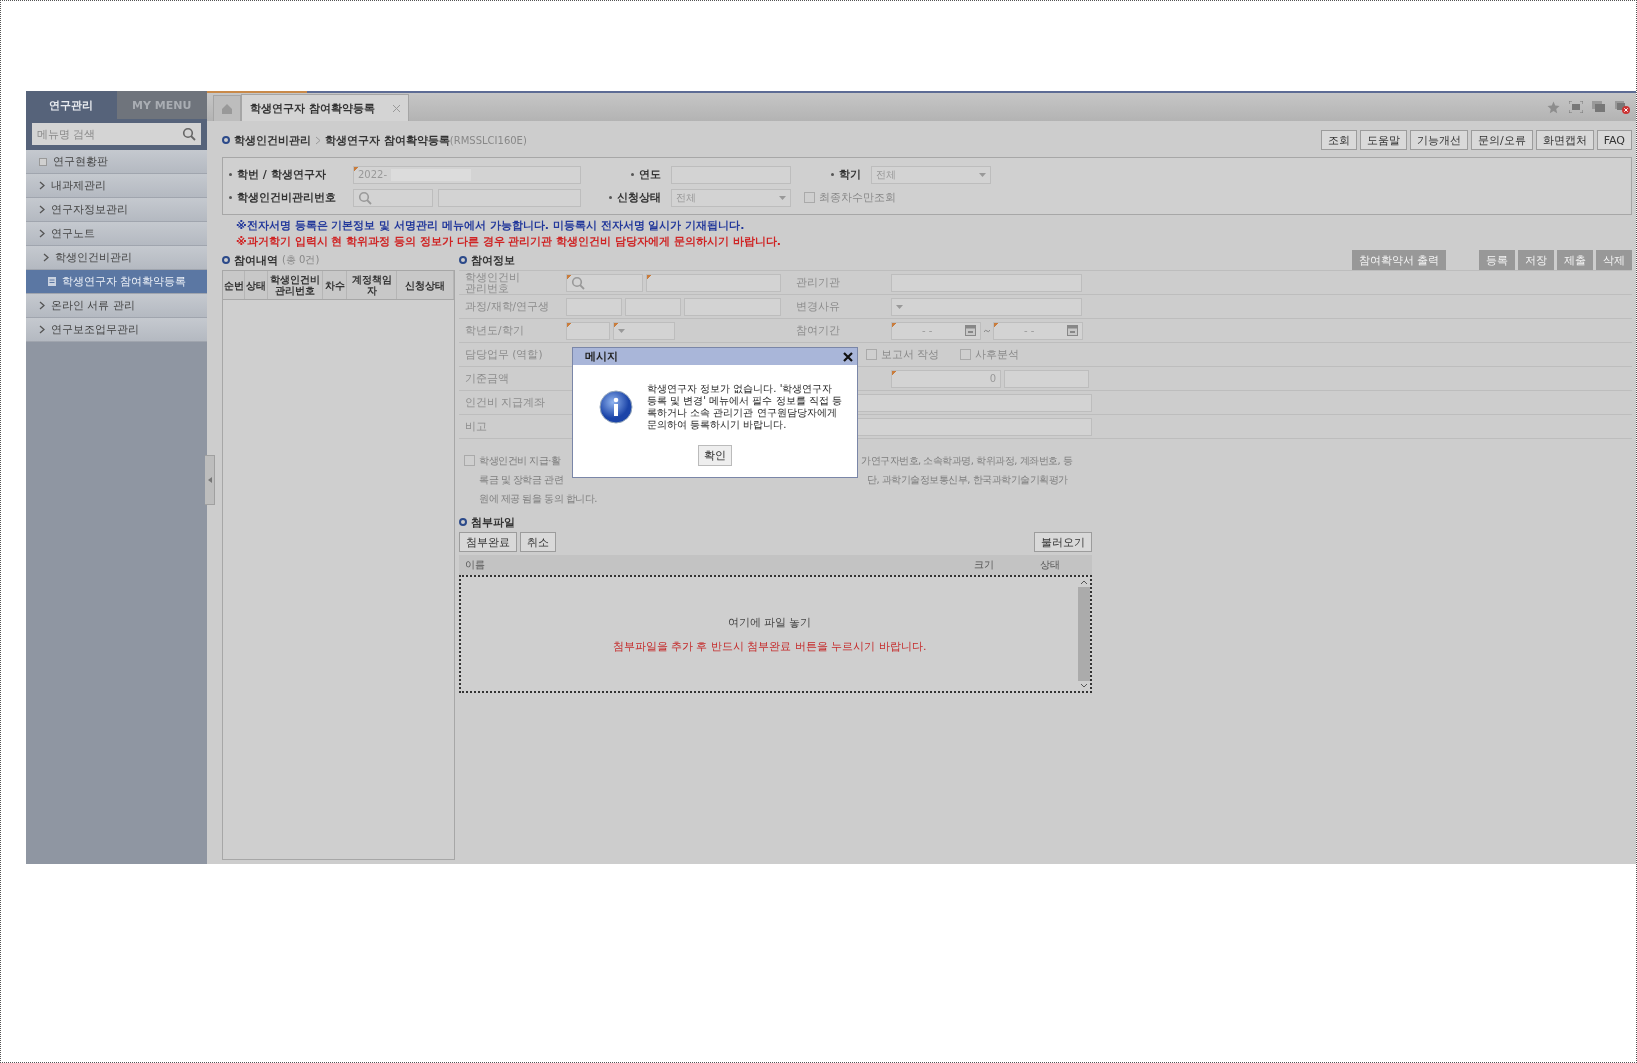  What do you see at coordinates (116, 330) in the screenshot?
I see `menu-item: 연구보조업무관리` at bounding box center [116, 330].